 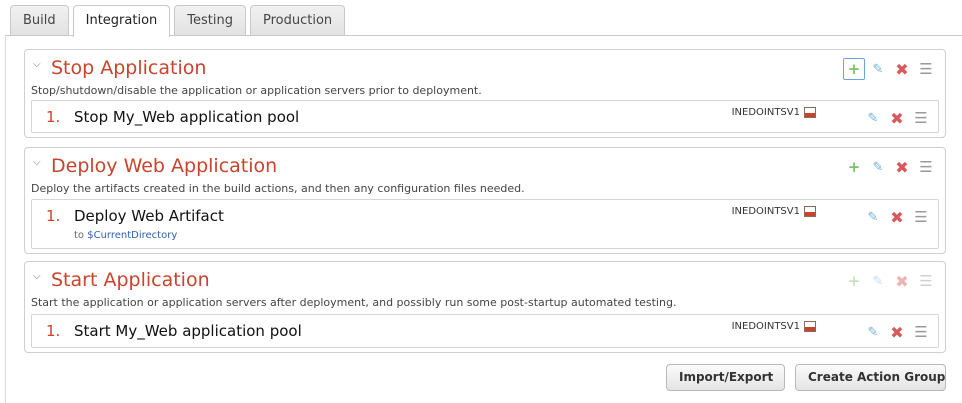 What do you see at coordinates (132, 235) in the screenshot?
I see `target-variable: $CurrentDirectory` at bounding box center [132, 235].